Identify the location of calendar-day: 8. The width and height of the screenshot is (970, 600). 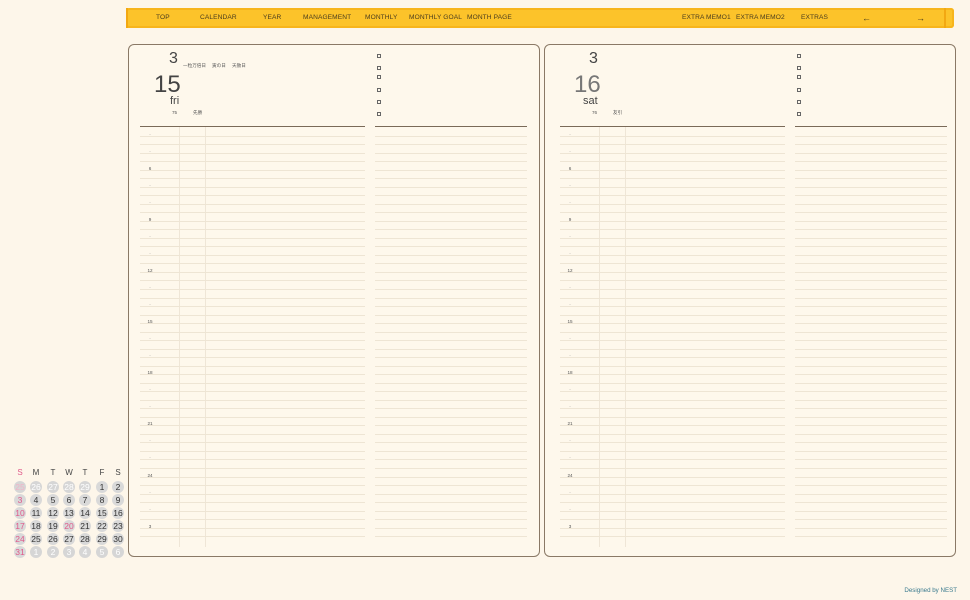
(102, 500).